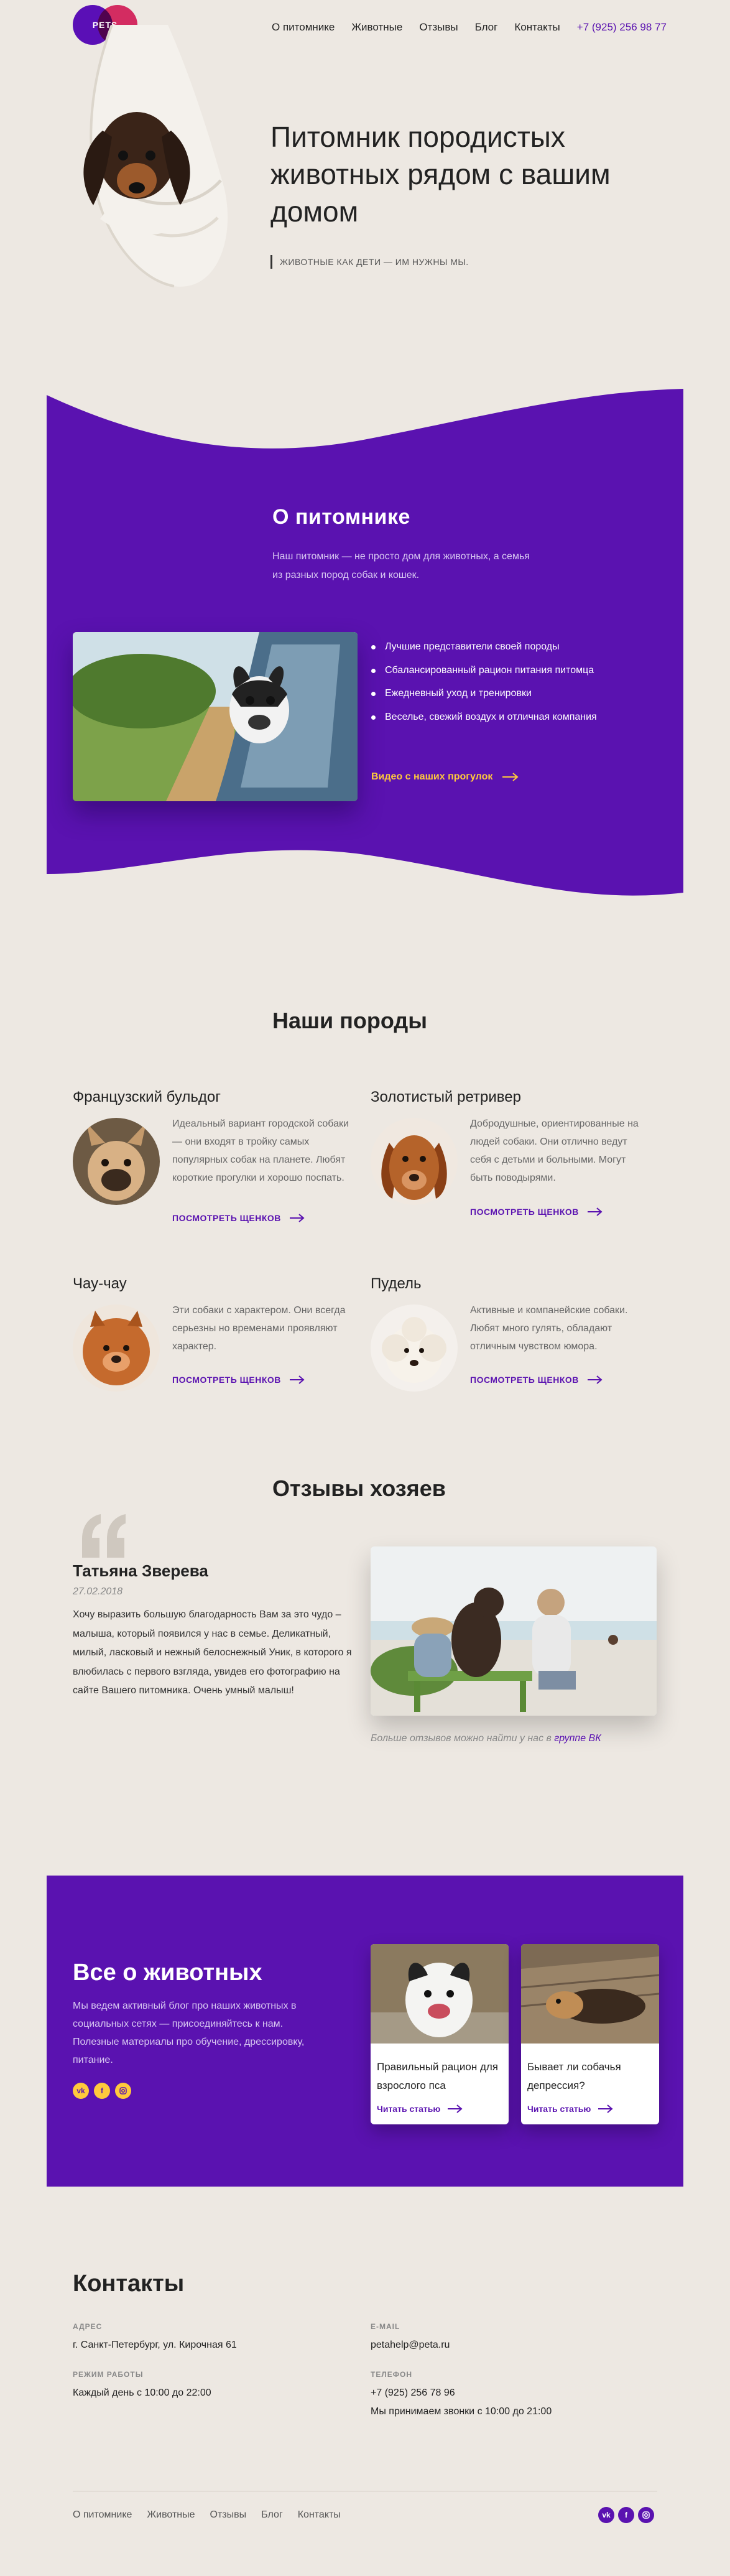 Image resolution: width=730 pixels, height=2576 pixels. Describe the element at coordinates (484, 675) in the screenshot. I see `feature-item: Сбалансированный рацион питания питомца` at that location.